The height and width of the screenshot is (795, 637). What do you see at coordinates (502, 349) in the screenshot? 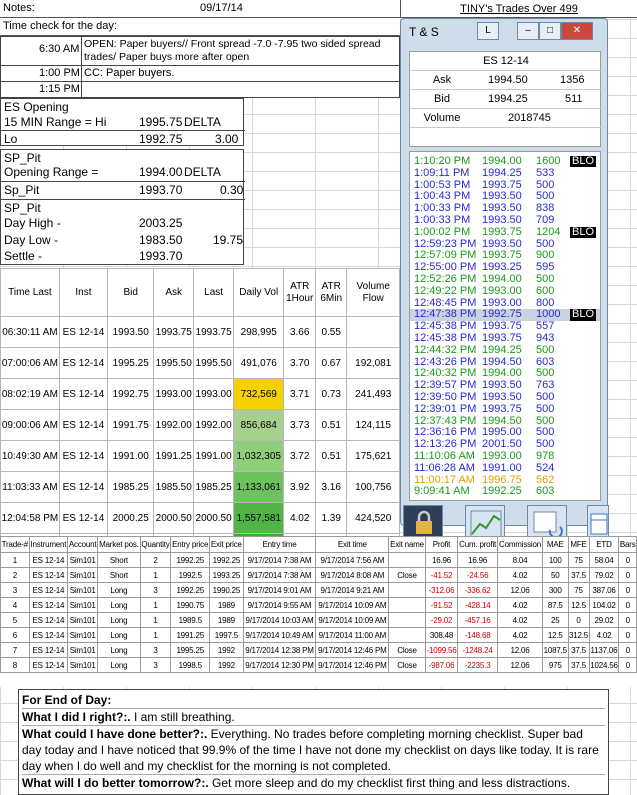
I see `ts-print-p: 1994.25` at bounding box center [502, 349].